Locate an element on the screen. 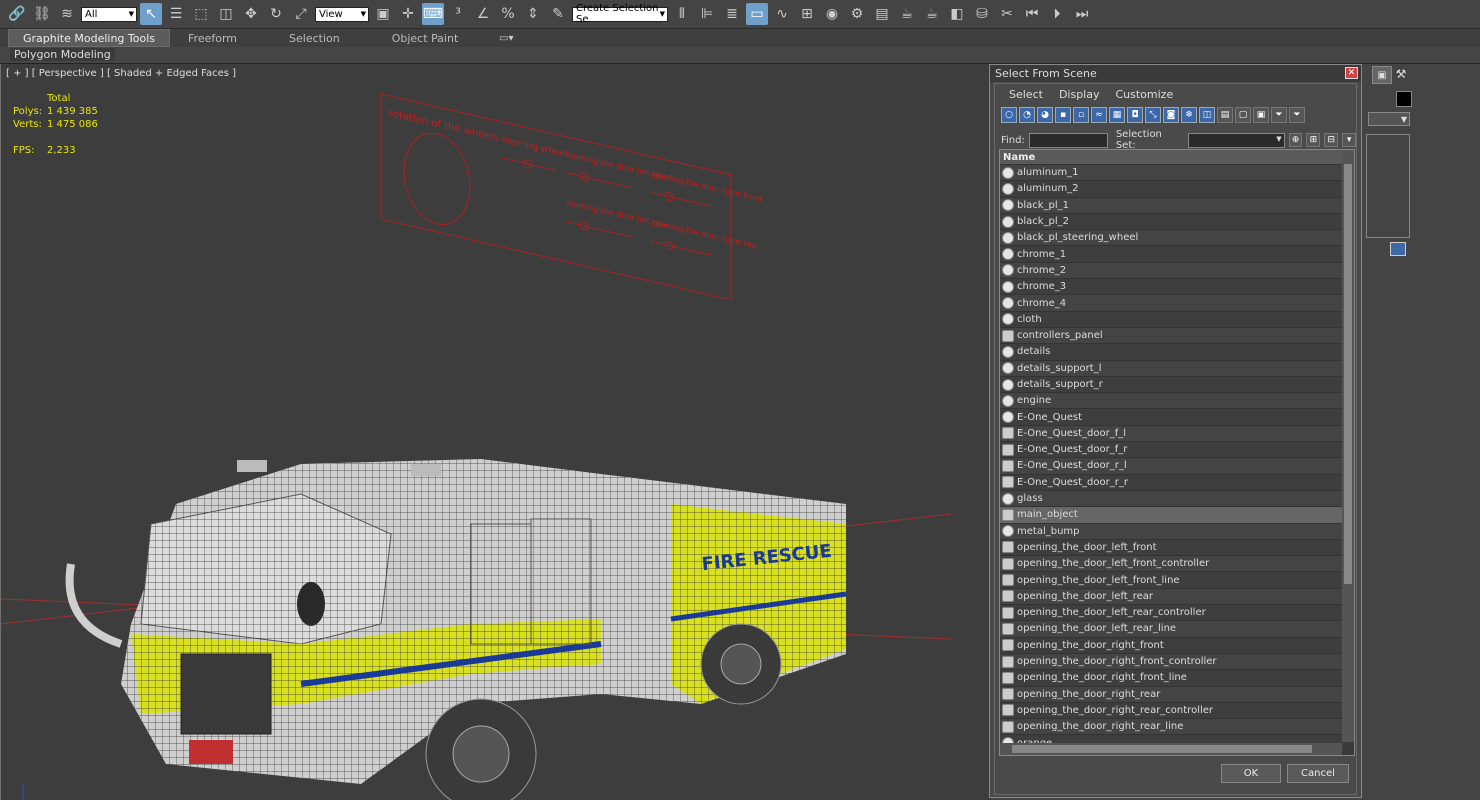  list-item: opening_the_door_right_front_line is located at coordinates (1172, 678).